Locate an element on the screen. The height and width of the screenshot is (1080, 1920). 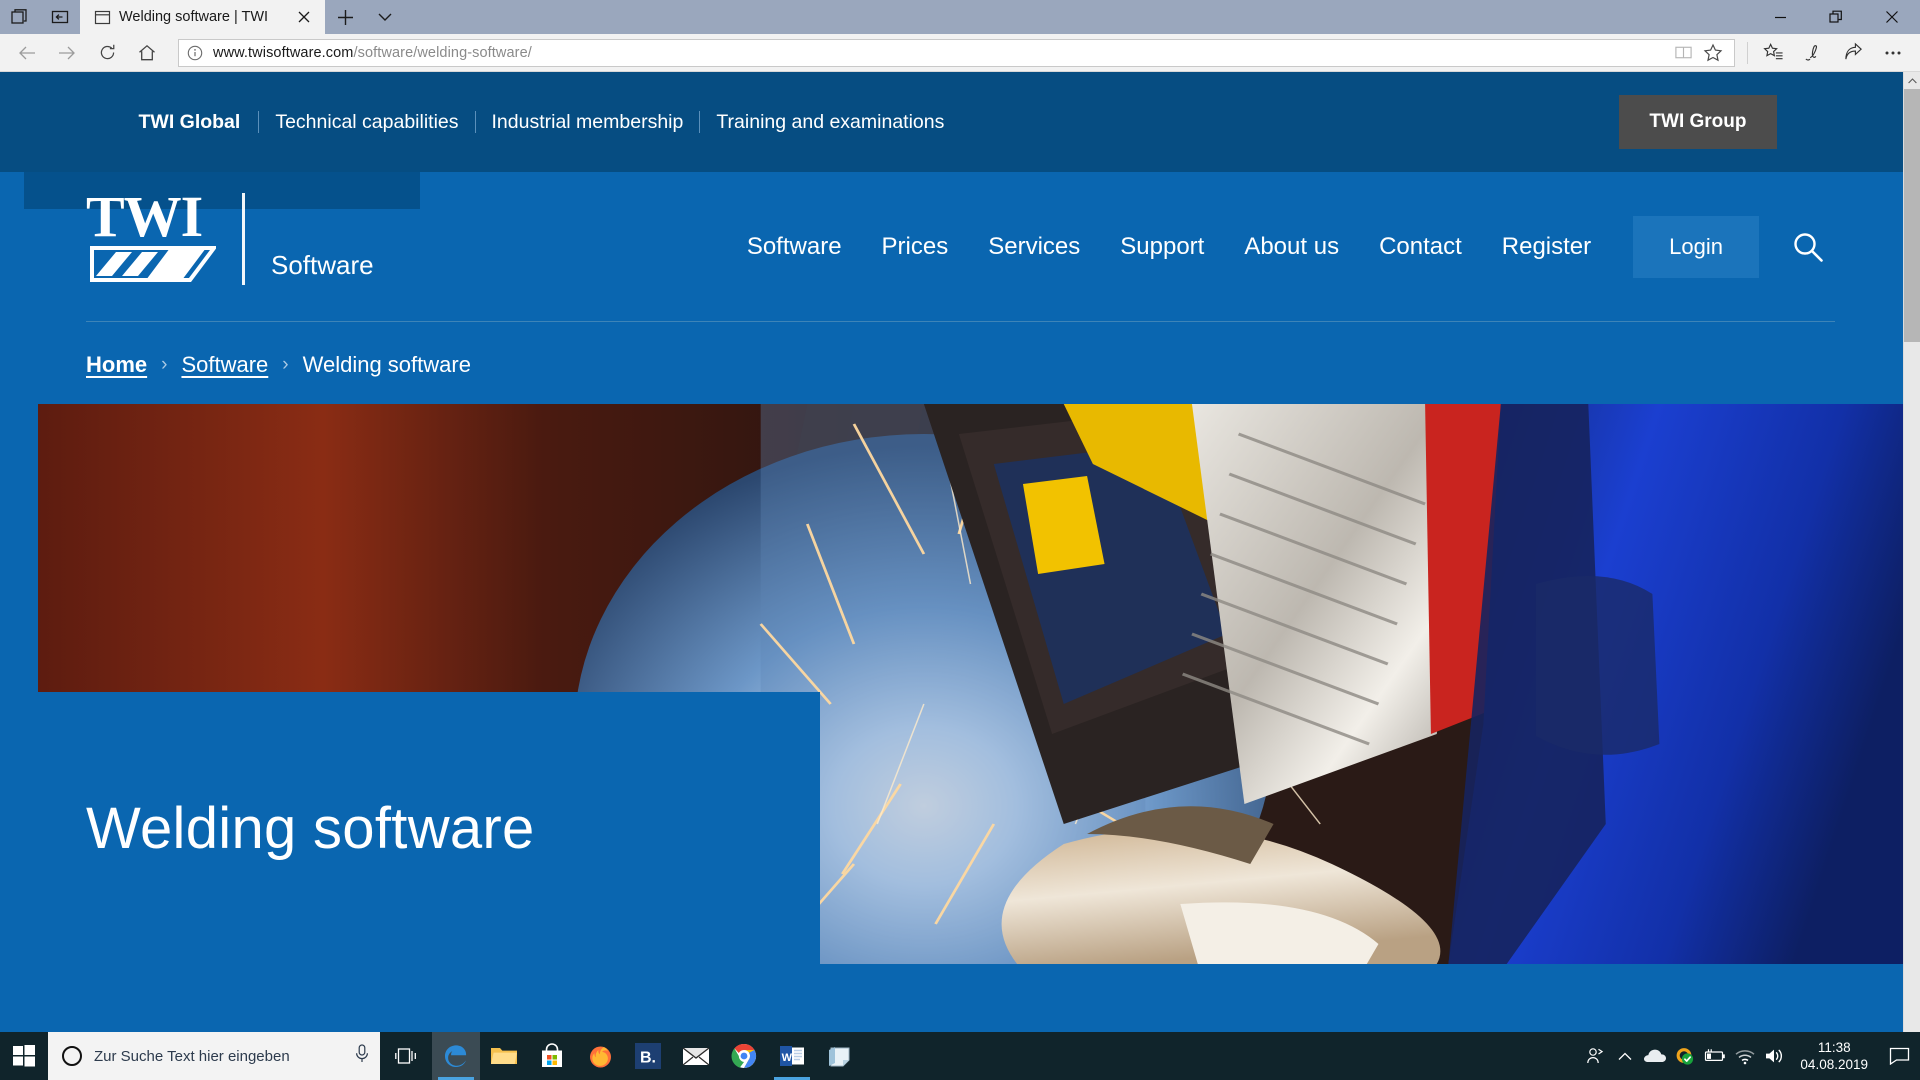
taskbar-apps: B. W is located at coordinates (648, 1056).